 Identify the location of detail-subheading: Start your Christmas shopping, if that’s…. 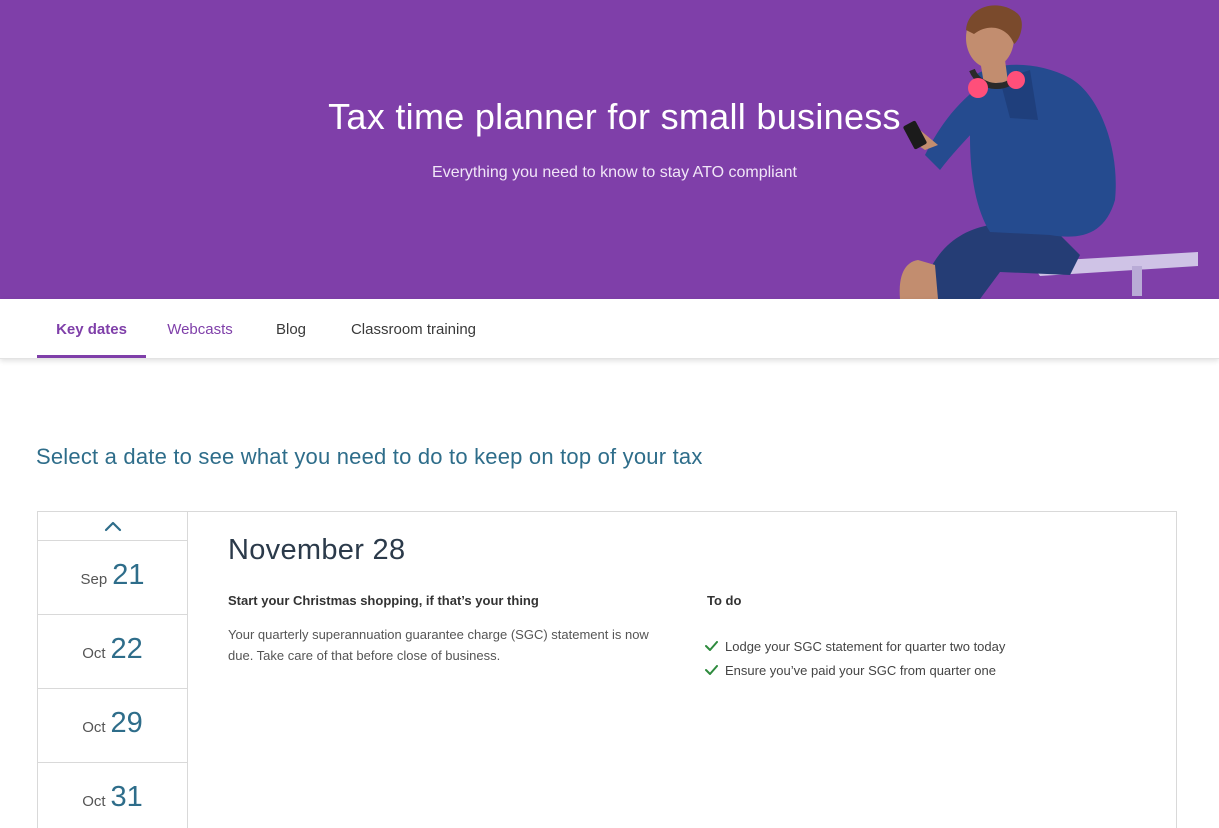
(383, 600).